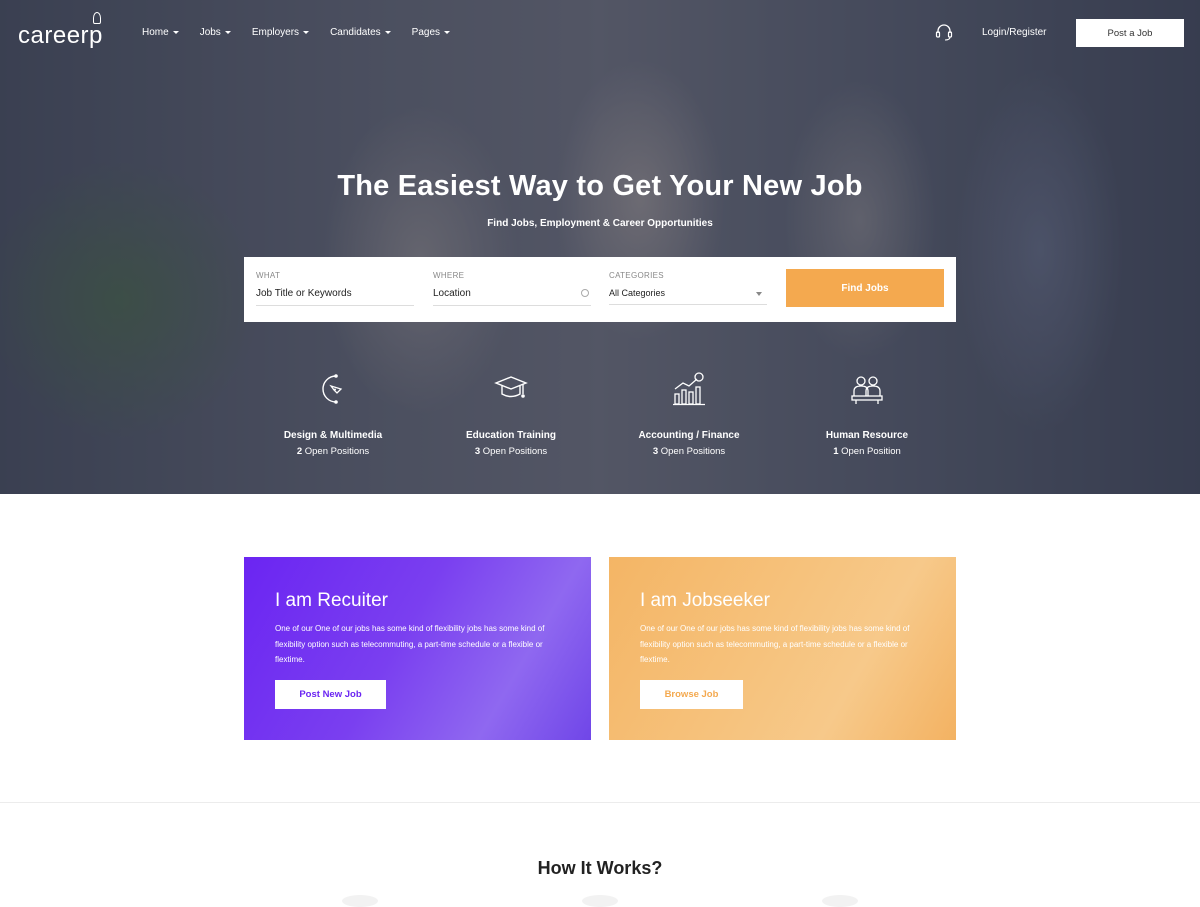  What do you see at coordinates (600, 868) in the screenshot?
I see `how-it-works-title: How It Works?` at bounding box center [600, 868].